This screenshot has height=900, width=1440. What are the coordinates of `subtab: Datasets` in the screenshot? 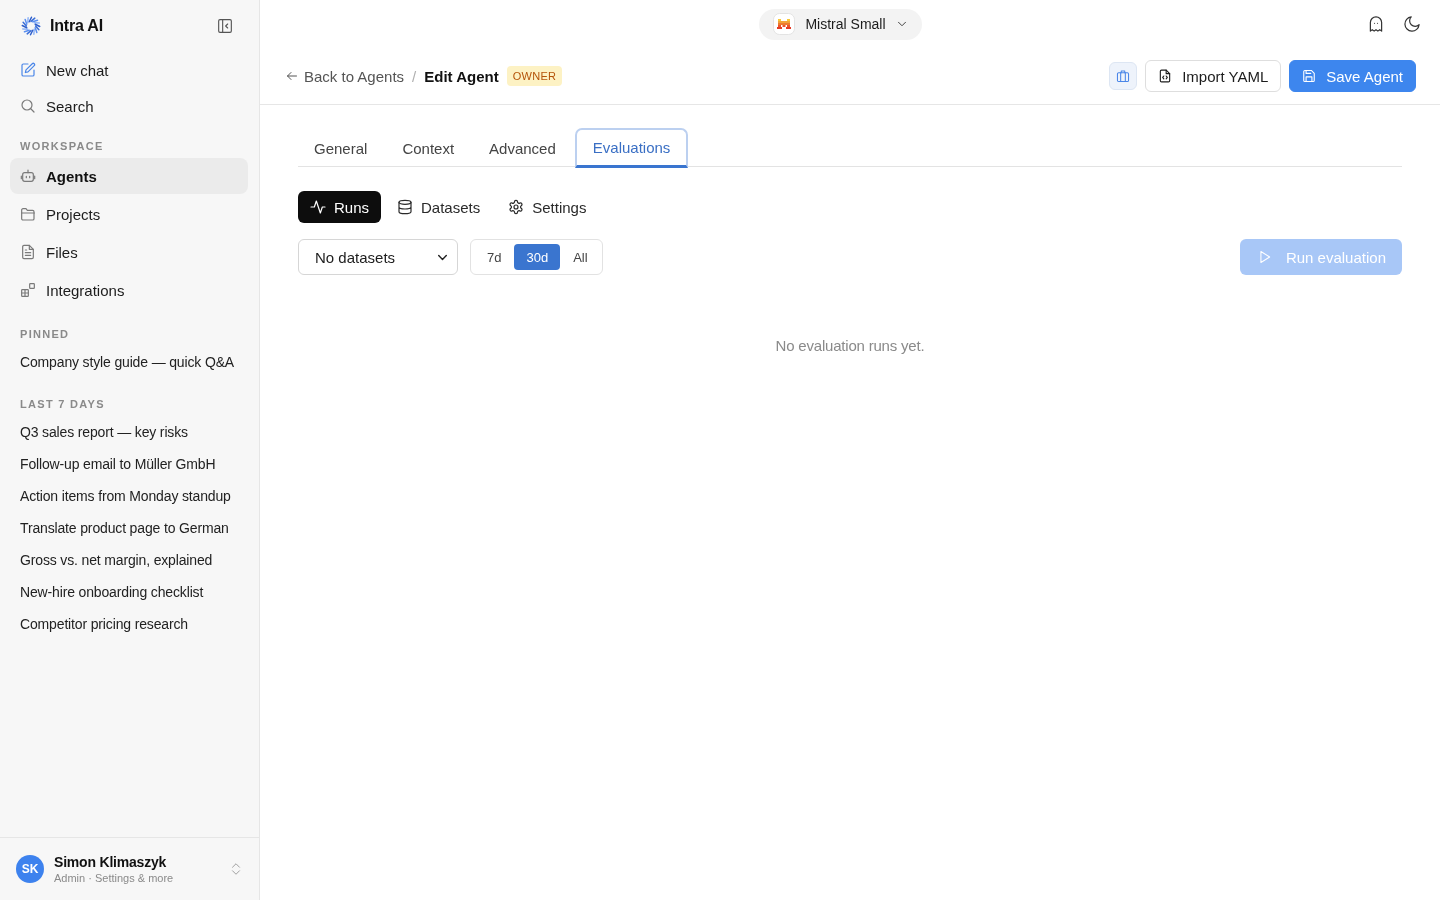 It's located at (439, 207).